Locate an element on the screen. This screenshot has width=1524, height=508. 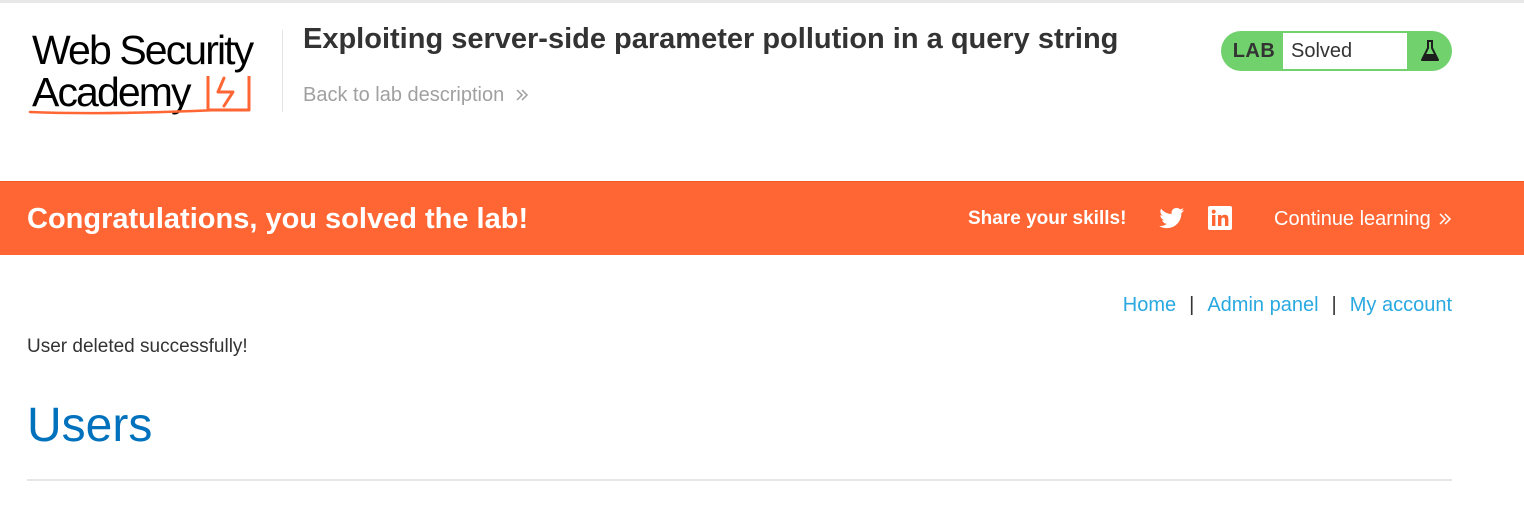
nav-link-my-account: My account is located at coordinates (1401, 305).